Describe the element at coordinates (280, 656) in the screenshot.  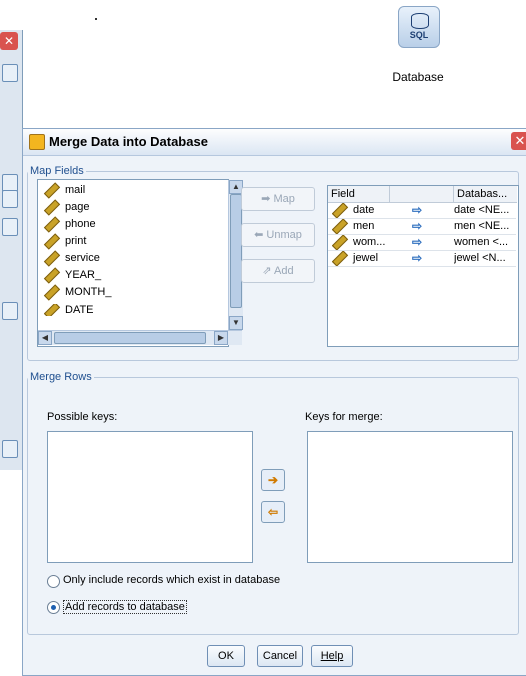
I see `cancel-button: Cancel` at that location.